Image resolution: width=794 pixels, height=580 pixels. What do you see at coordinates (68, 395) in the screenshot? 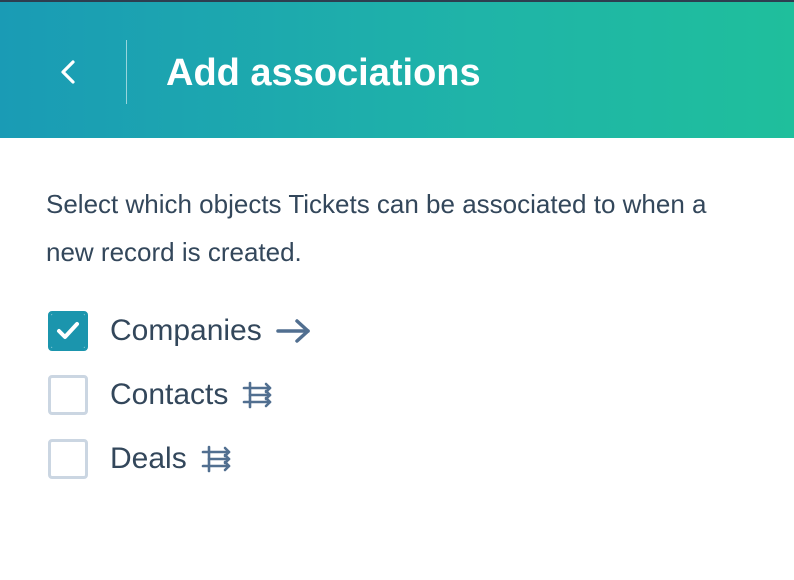
I see `contacts-checkbox` at bounding box center [68, 395].